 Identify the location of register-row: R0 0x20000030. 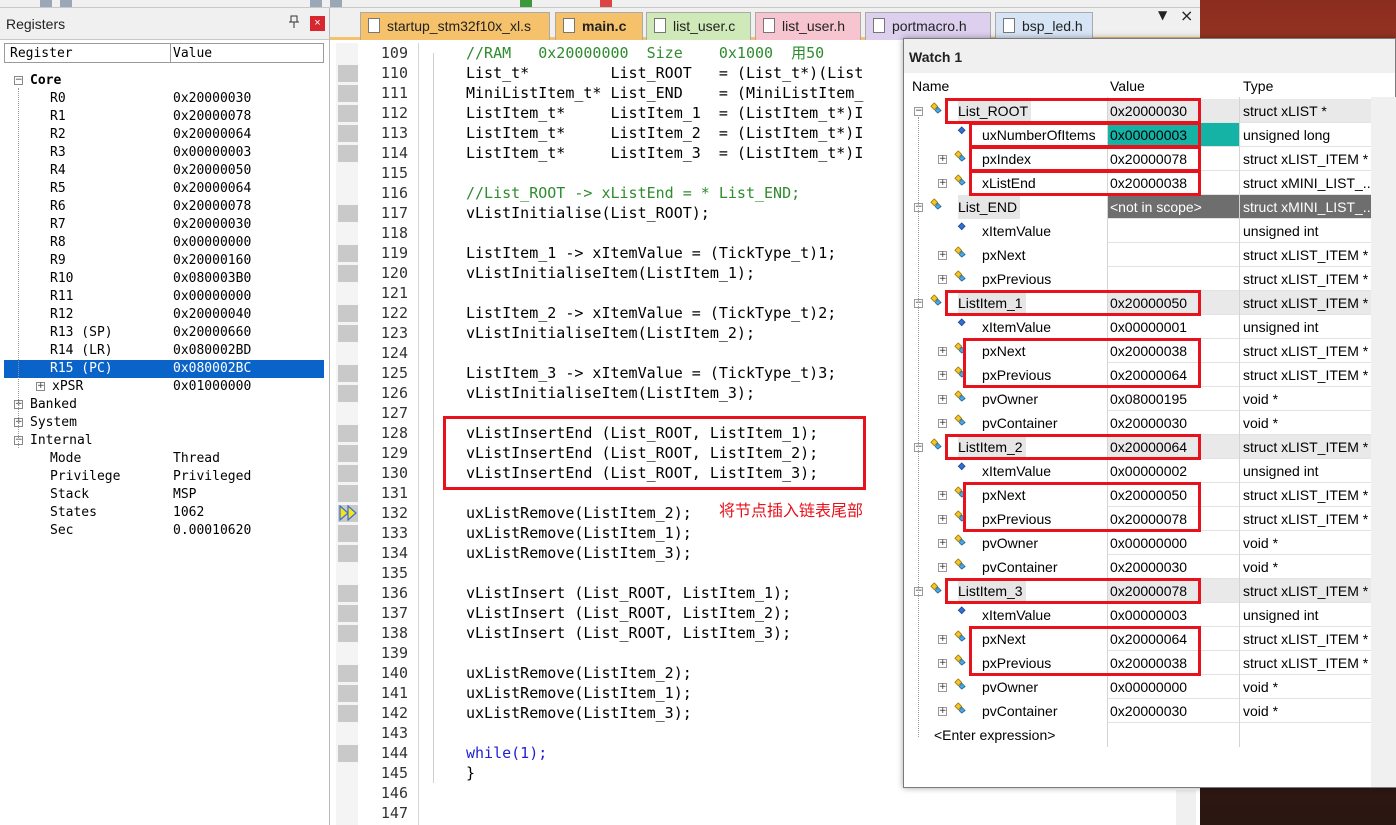
(164, 99).